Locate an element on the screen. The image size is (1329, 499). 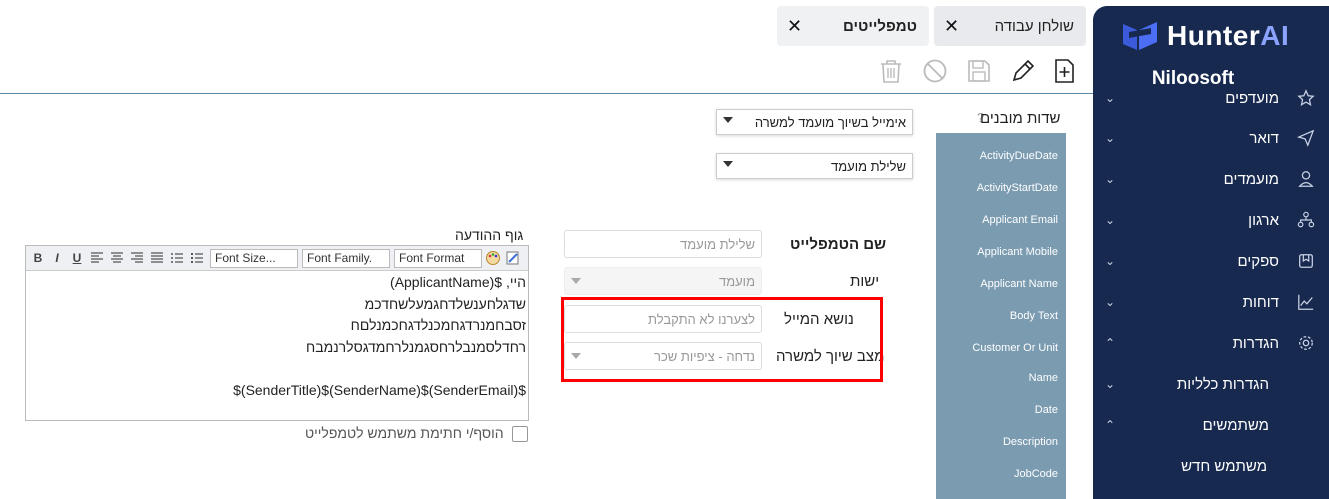
sidebar-item-reports: ⌄ דוחות is located at coordinates (1211, 302).